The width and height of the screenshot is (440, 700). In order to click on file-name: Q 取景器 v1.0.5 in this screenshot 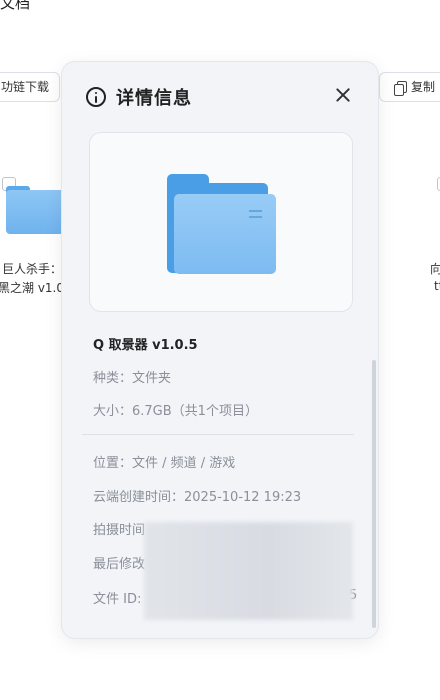, I will do `click(145, 345)`.